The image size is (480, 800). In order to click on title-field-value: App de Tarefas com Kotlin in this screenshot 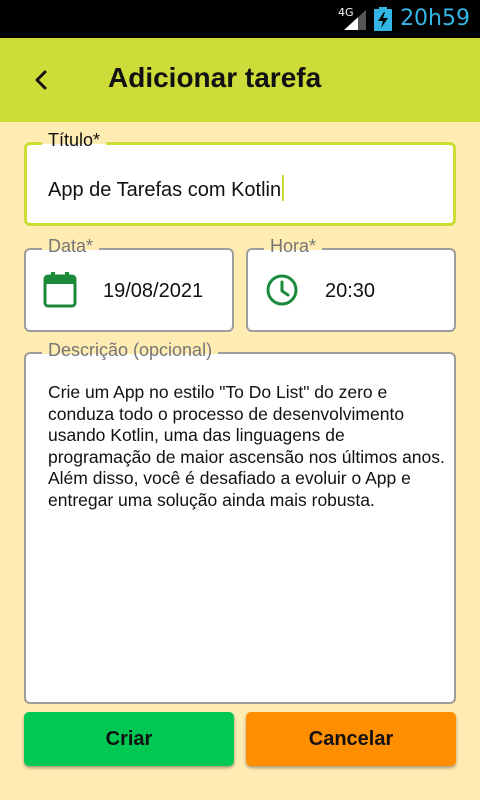, I will do `click(166, 188)`.